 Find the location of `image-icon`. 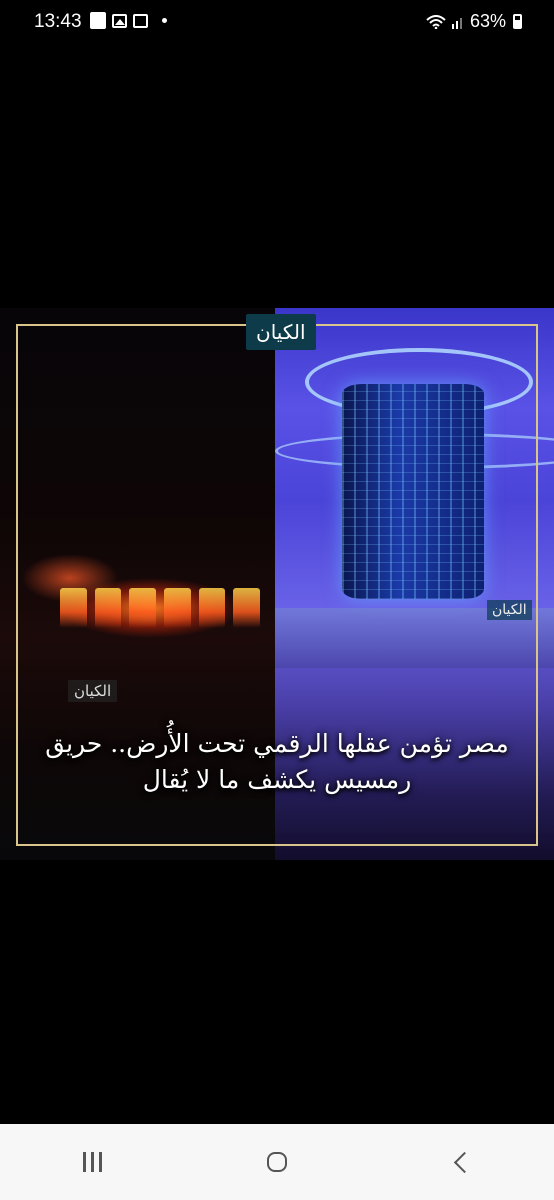

image-icon is located at coordinates (119, 20).